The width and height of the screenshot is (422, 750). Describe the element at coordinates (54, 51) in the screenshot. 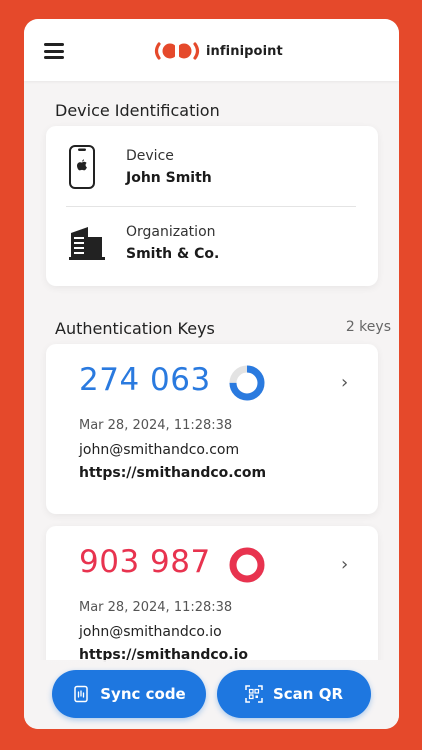

I see `menu-icon` at that location.